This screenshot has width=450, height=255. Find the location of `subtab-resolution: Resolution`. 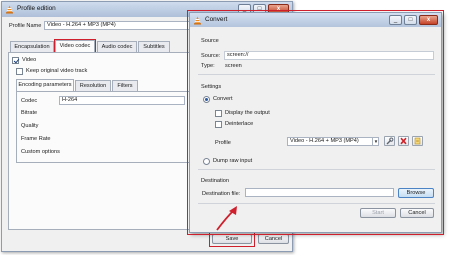

subtab-resolution: Resolution is located at coordinates (93, 85).